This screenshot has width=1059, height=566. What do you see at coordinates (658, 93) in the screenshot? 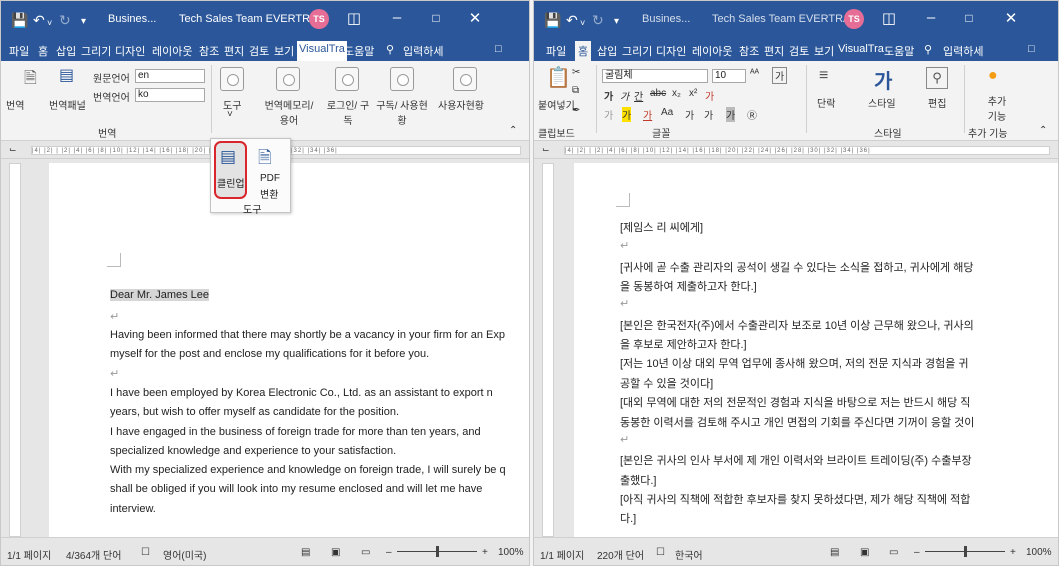
I see `strikethrough-icon: abc` at bounding box center [658, 93].